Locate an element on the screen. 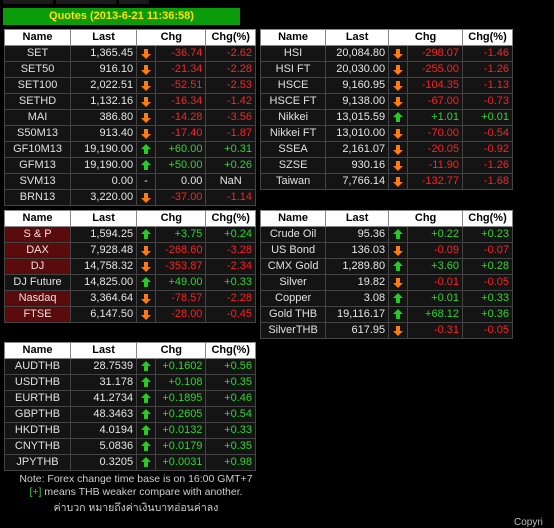 This screenshot has height=528, width=554. quote-change-pct: -1.13 is located at coordinates (487, 85).